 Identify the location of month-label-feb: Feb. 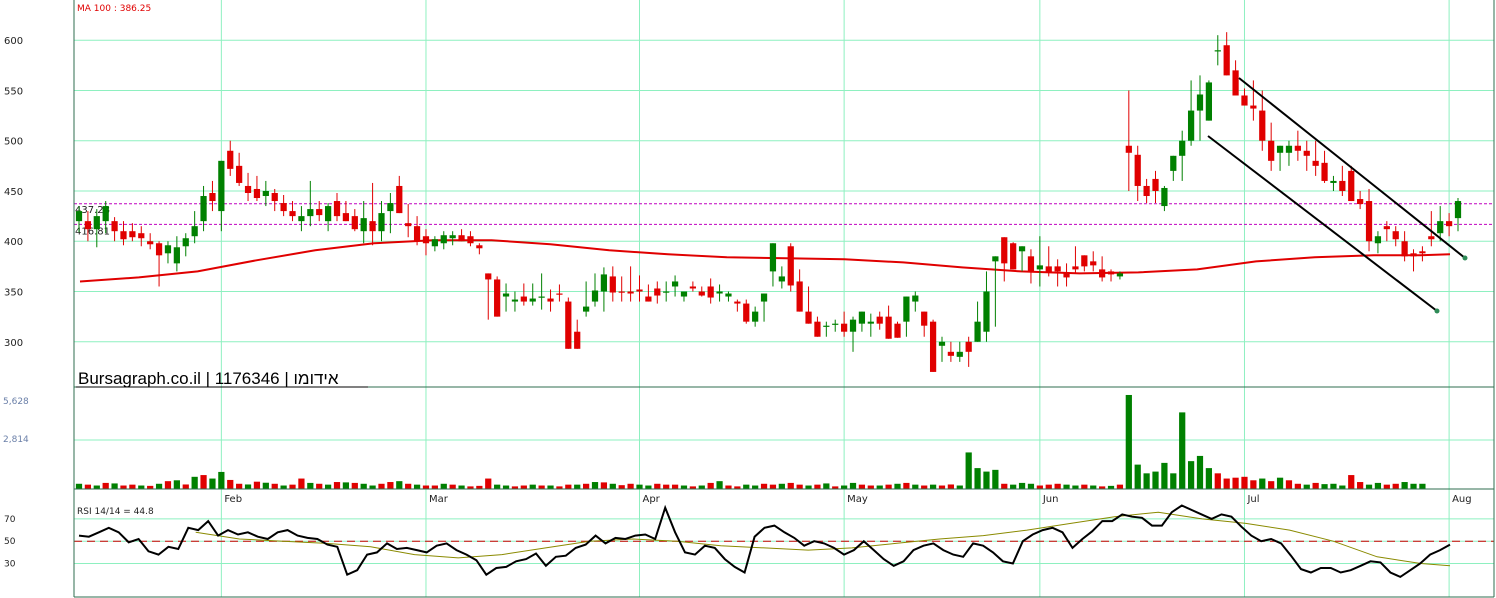
(233, 499).